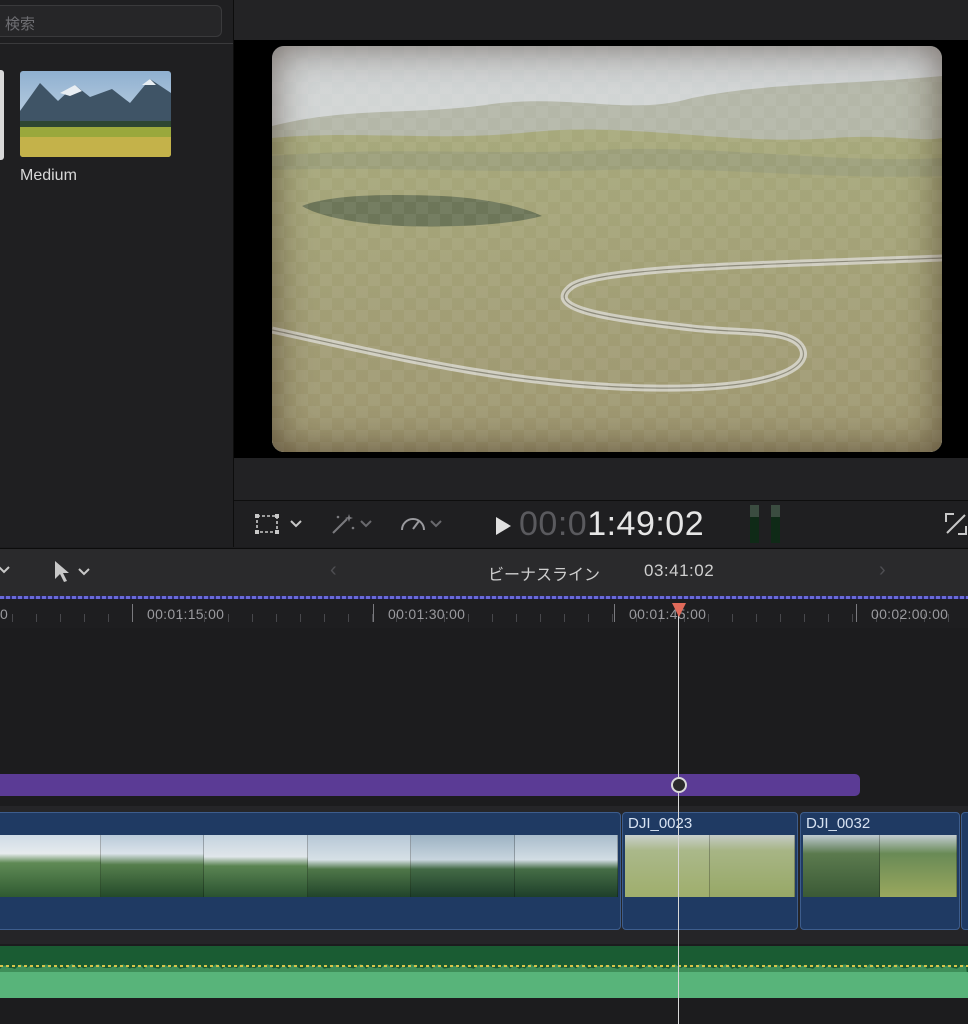 Image resolution: width=968 pixels, height=1024 pixels. What do you see at coordinates (646, 524) in the screenshot?
I see `timecode-value: 1:49:02` at bounding box center [646, 524].